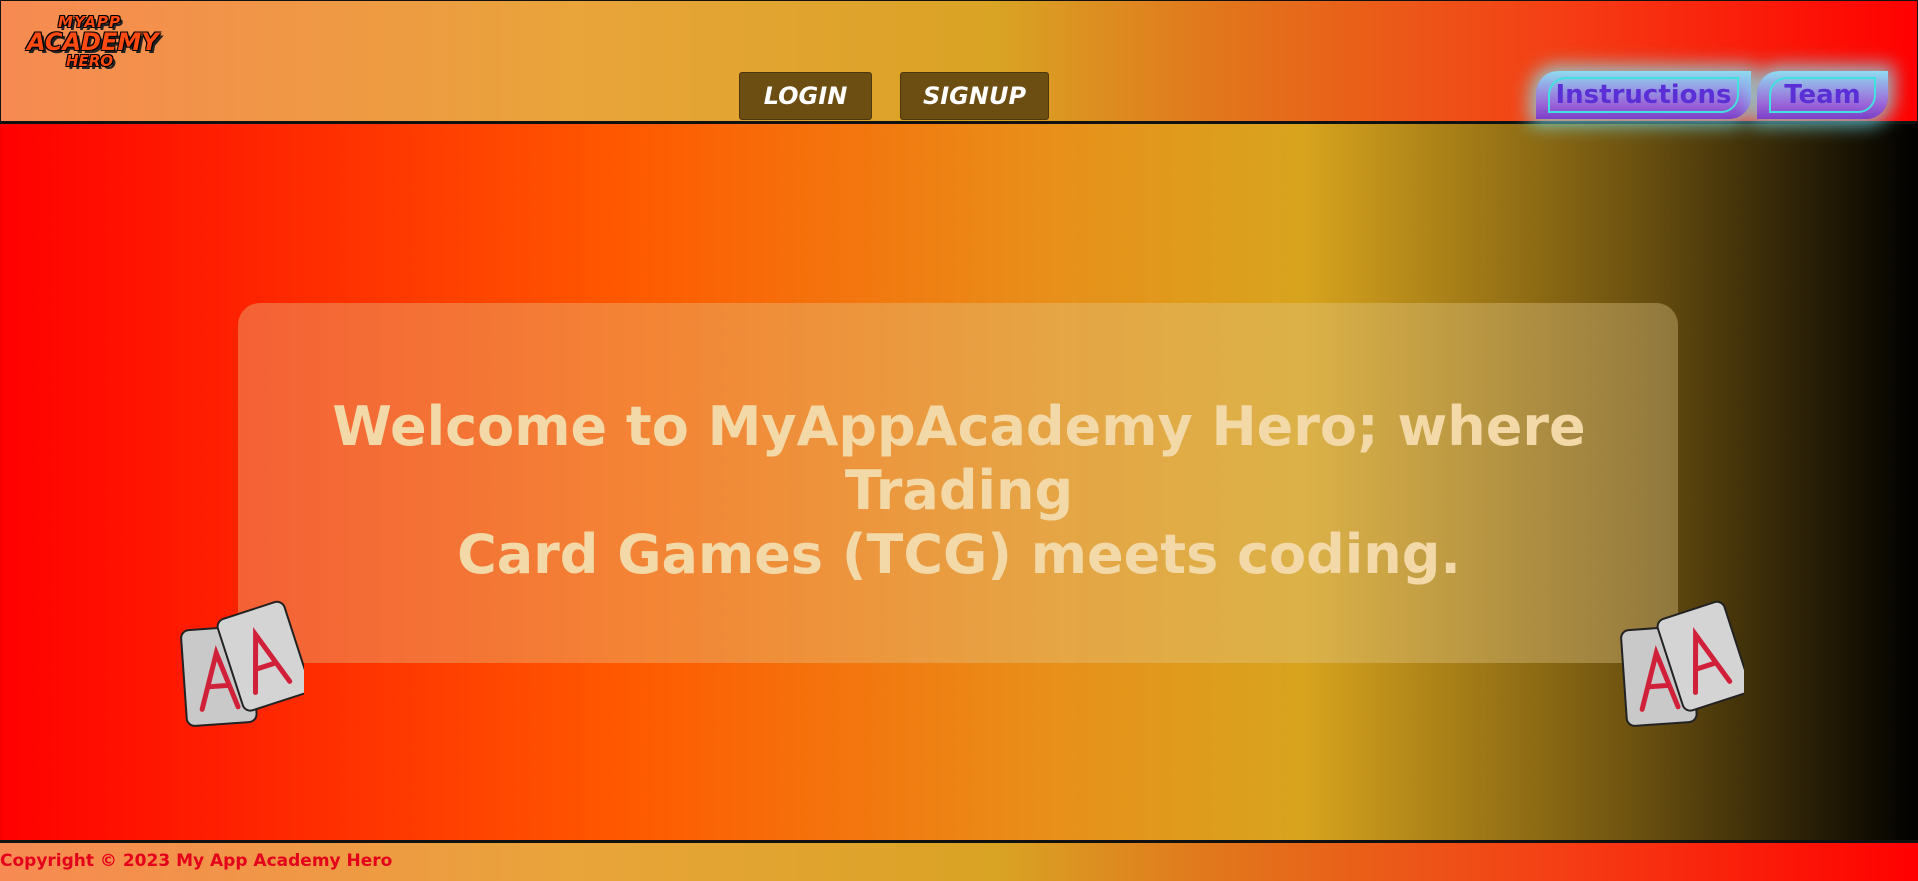  Describe the element at coordinates (89, 61) in the screenshot. I see `logo-line-3: HERO` at that location.